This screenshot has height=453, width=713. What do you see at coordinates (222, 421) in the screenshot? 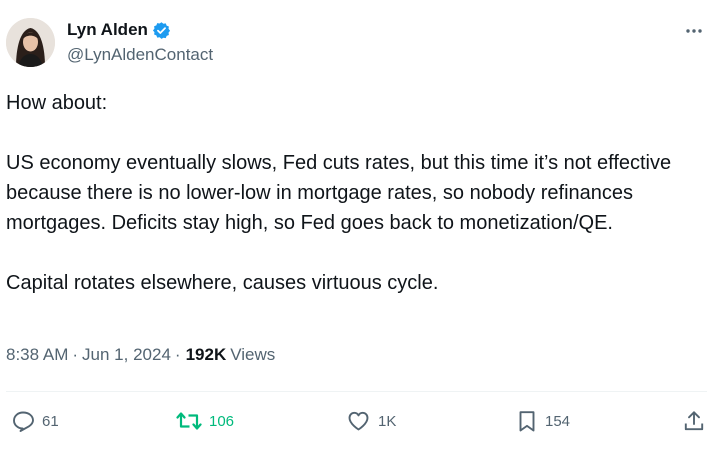
I see `retweet-count: 106` at bounding box center [222, 421].